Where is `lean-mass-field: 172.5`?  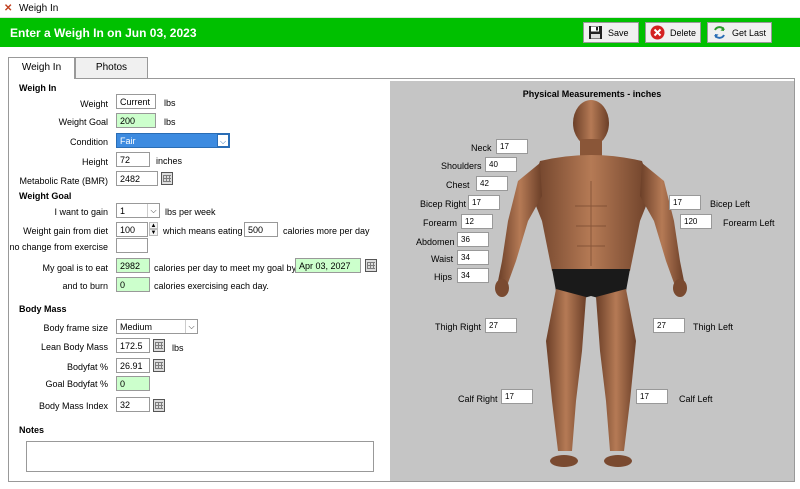
lean-mass-field: 172.5 is located at coordinates (133, 345).